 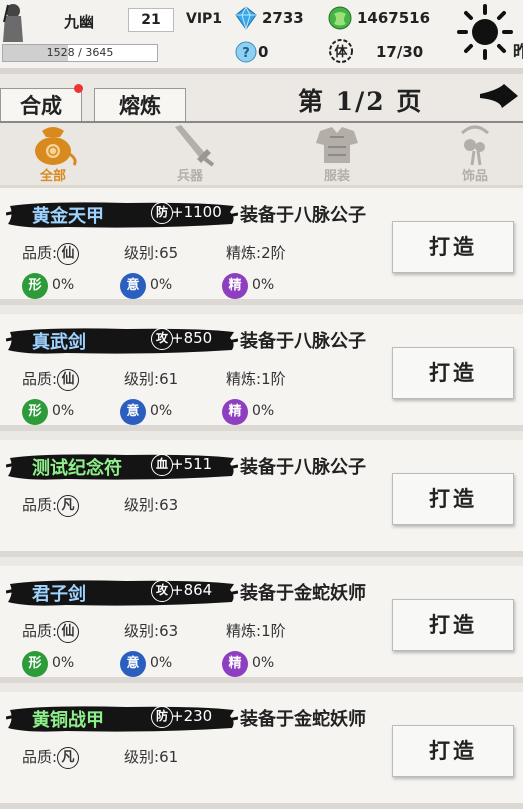 I want to click on item-name: 真武剑, so click(x=59, y=341).